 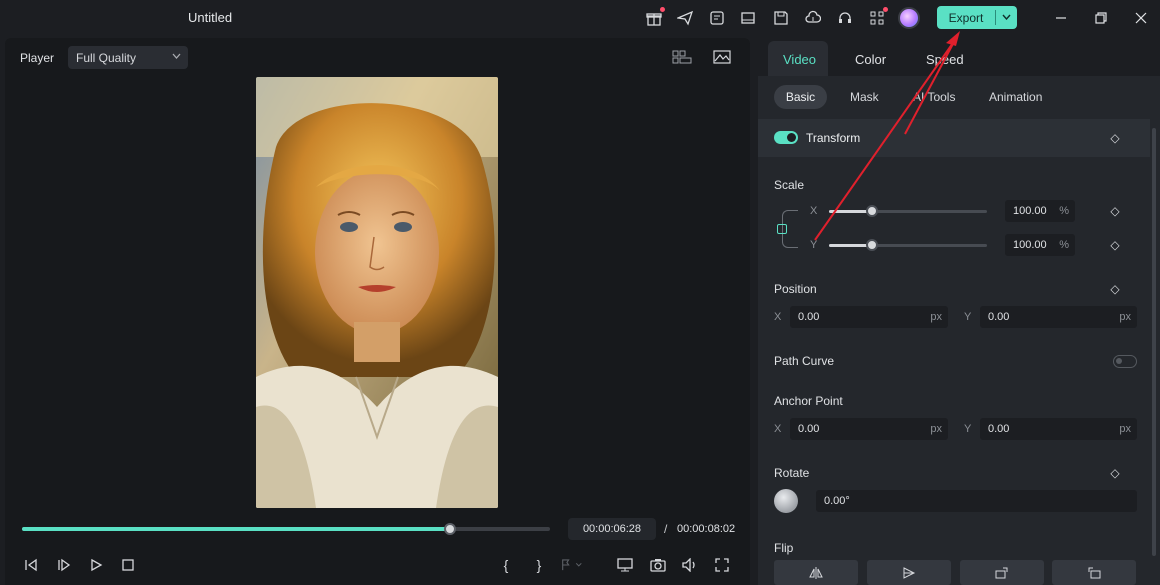 I want to click on tab-color: Color, so click(x=870, y=59).